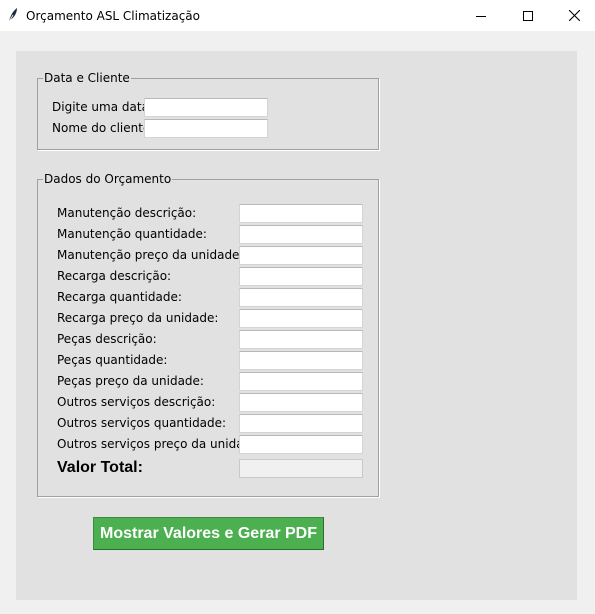 This screenshot has height=614, width=595. I want to click on maximize-icon, so click(528, 15).